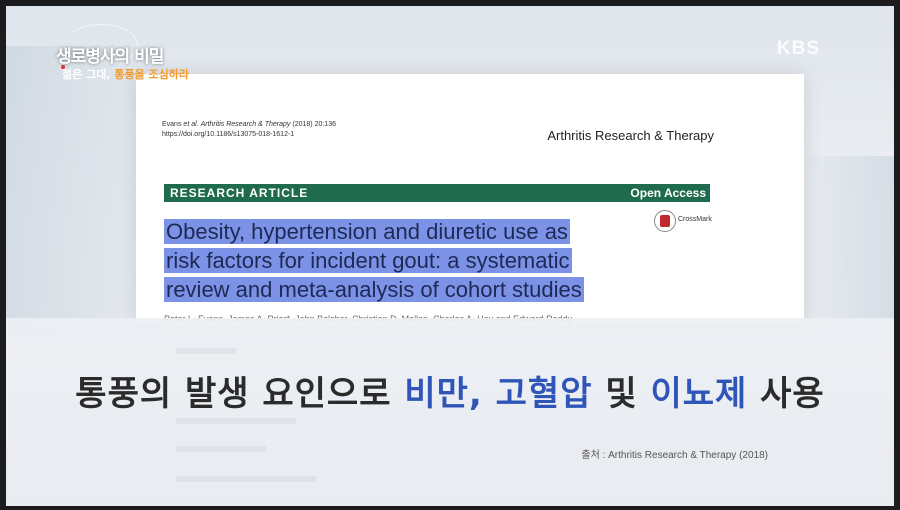 The height and width of the screenshot is (510, 900). I want to click on open-access-label: Open Access, so click(668, 193).